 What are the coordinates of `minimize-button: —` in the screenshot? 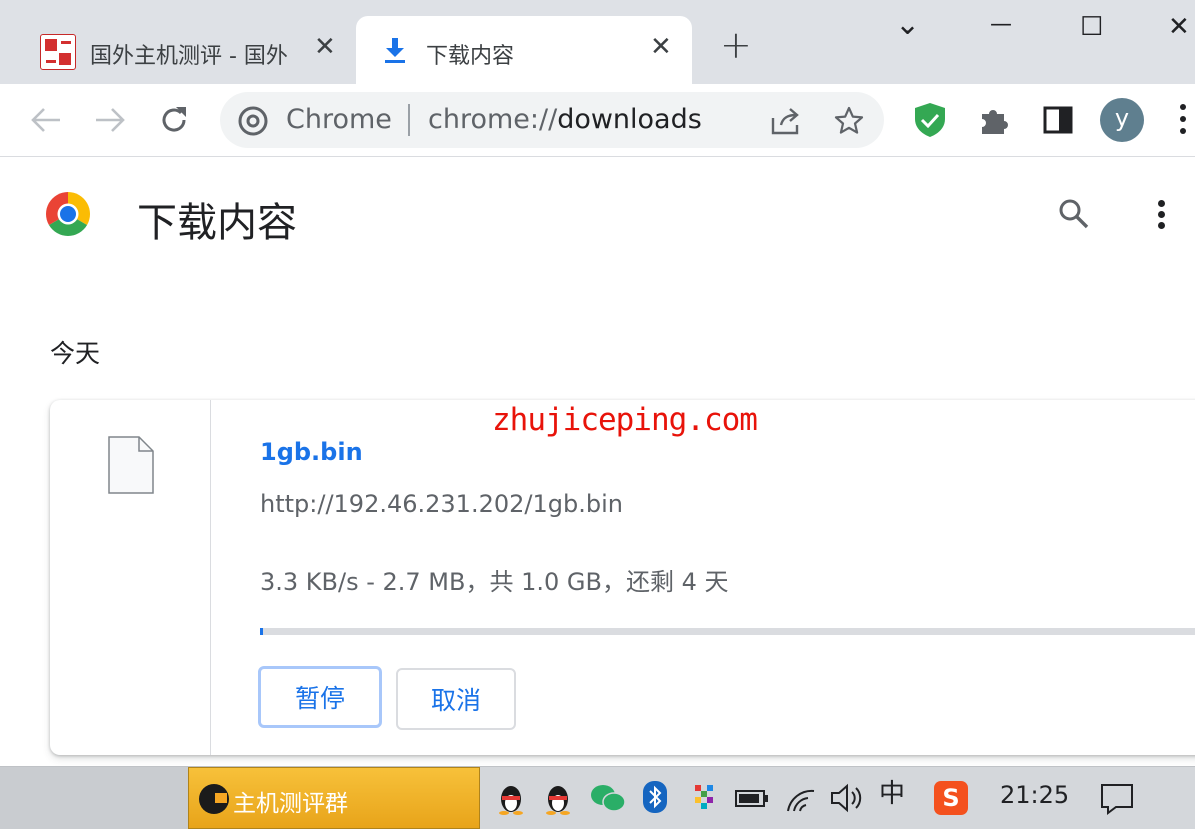 It's located at (1001, 25).